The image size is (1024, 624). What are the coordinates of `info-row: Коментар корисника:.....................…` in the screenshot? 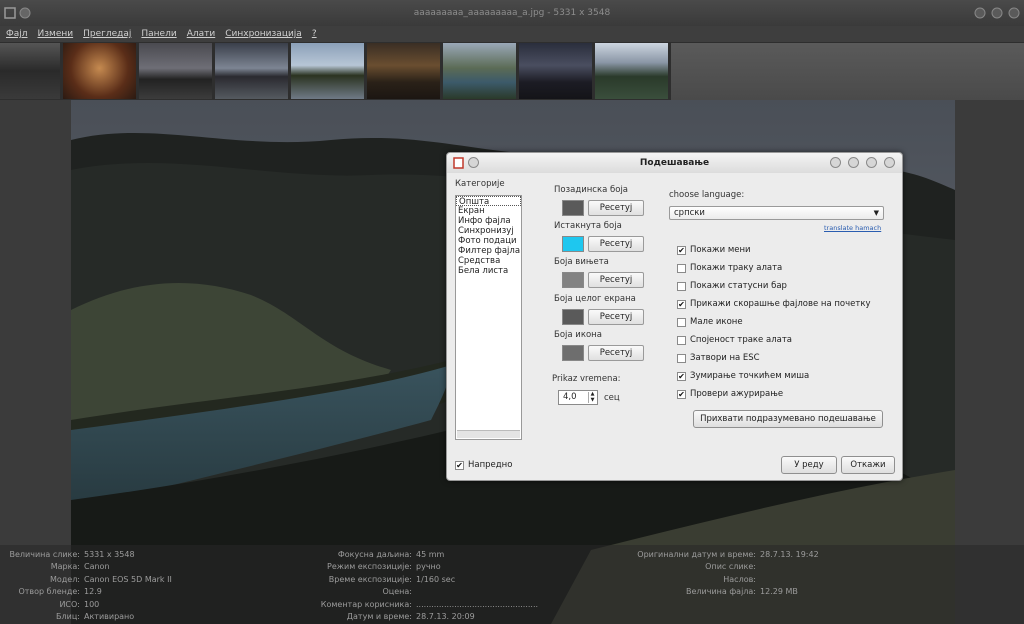 It's located at (419, 605).